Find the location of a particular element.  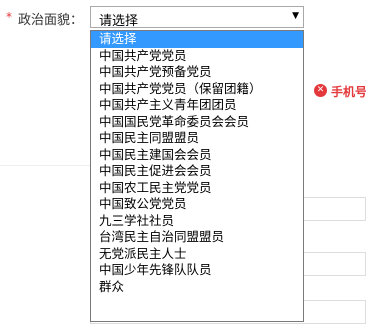

dropdown-option: 中国共产党党员 is located at coordinates (197, 56).